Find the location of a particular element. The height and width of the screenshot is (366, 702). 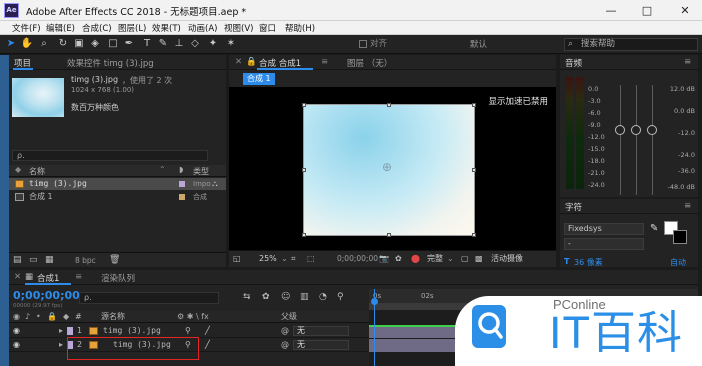

hand-tool-icon: ✋ is located at coordinates (27, 44).